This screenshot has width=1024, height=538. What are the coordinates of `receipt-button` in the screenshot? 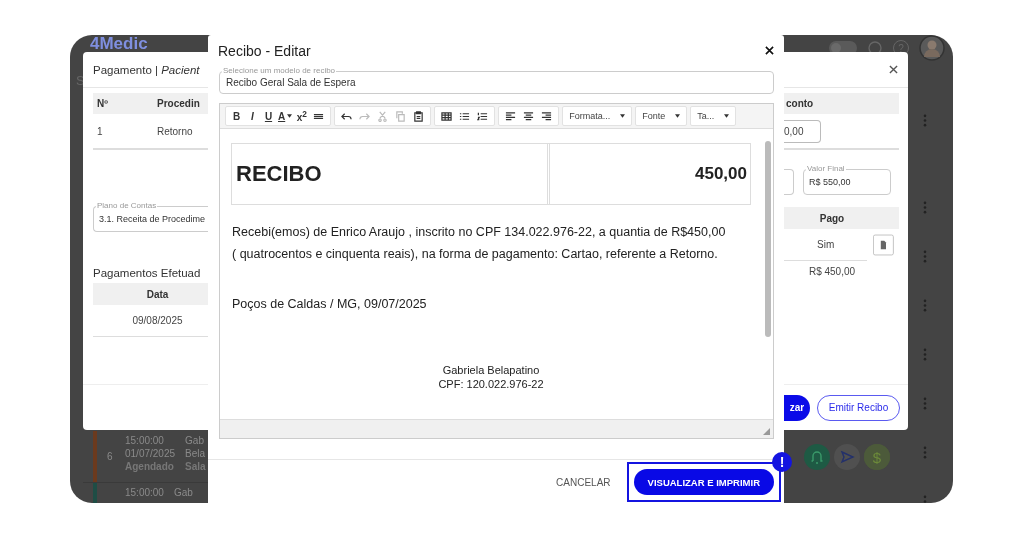 It's located at (883, 244).